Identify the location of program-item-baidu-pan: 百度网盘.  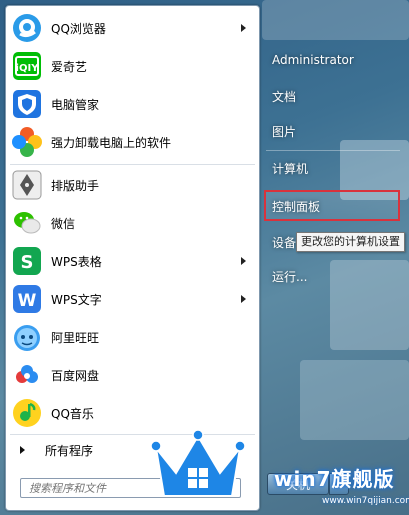
(132, 375).